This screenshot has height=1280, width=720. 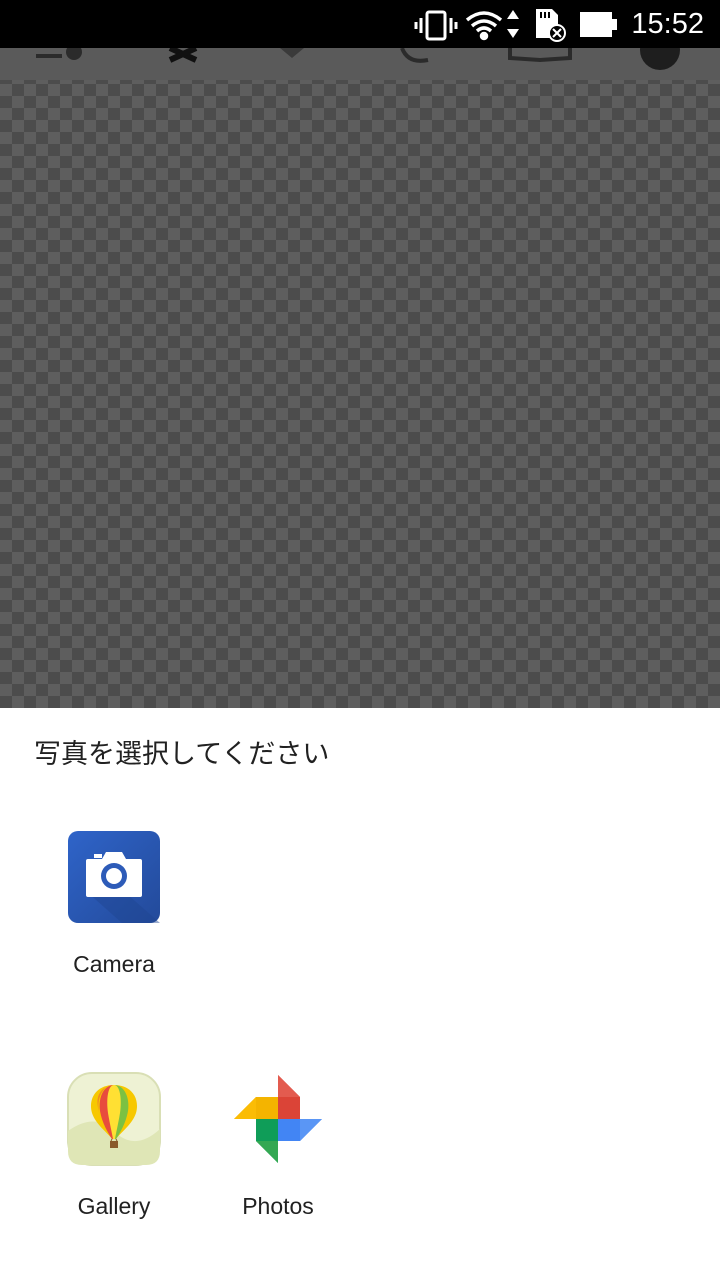 I want to click on balloon-icon, so click(x=114, y=1119).